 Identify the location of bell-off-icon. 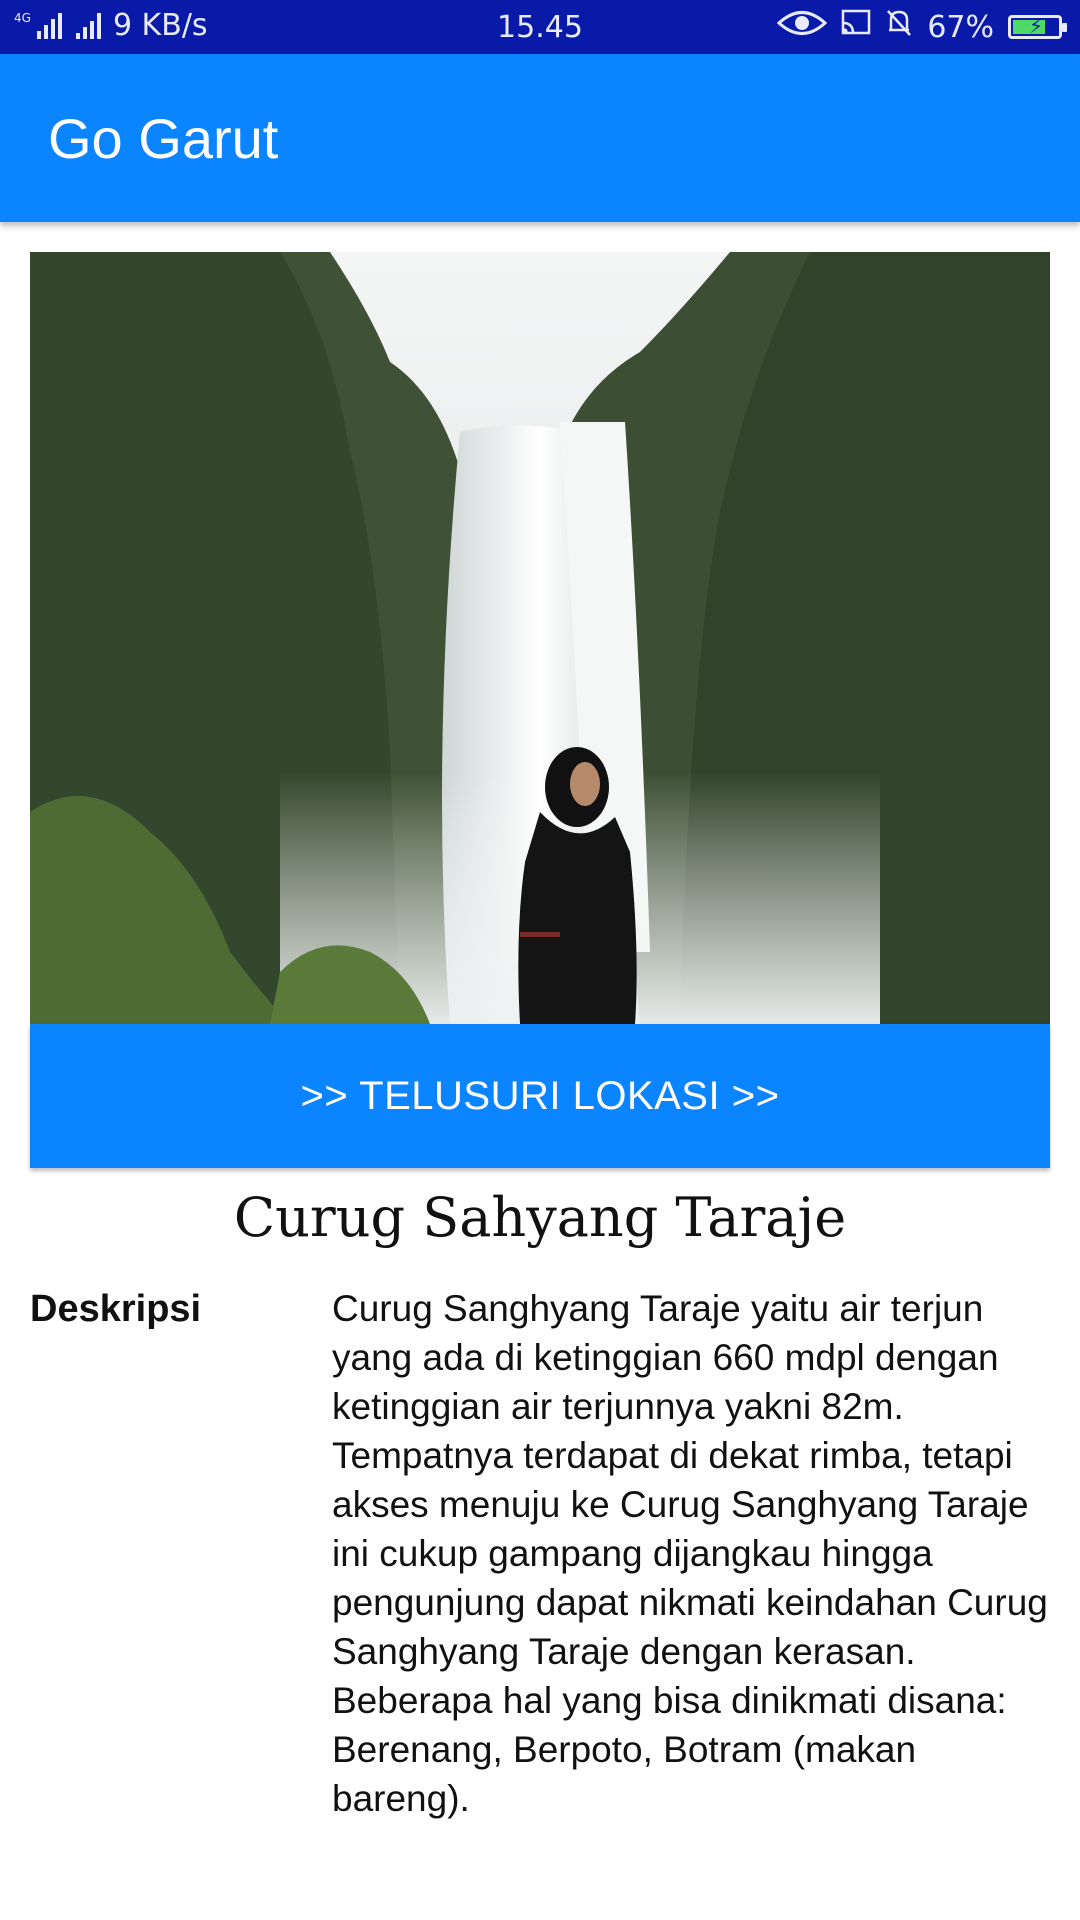
(899, 27).